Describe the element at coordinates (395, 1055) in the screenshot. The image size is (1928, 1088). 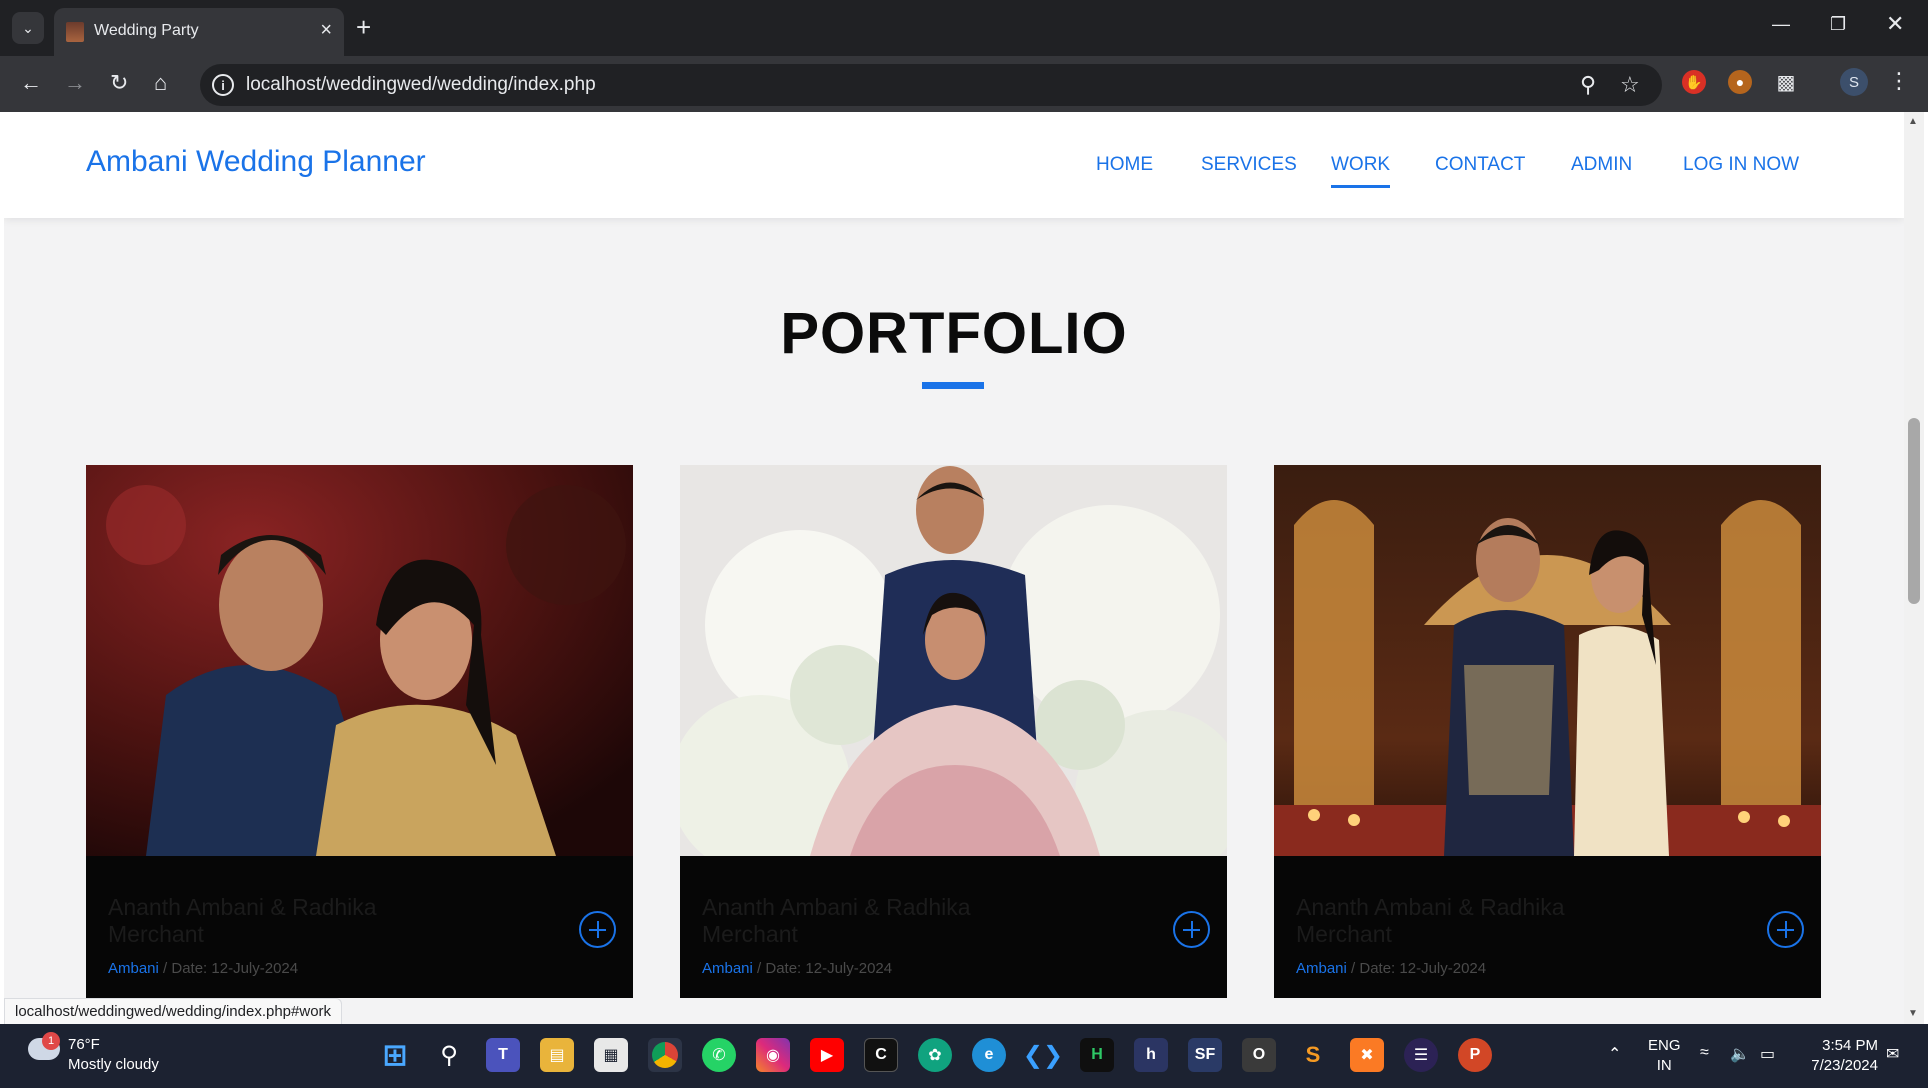
I see `windows-start-icon: ⊞` at that location.